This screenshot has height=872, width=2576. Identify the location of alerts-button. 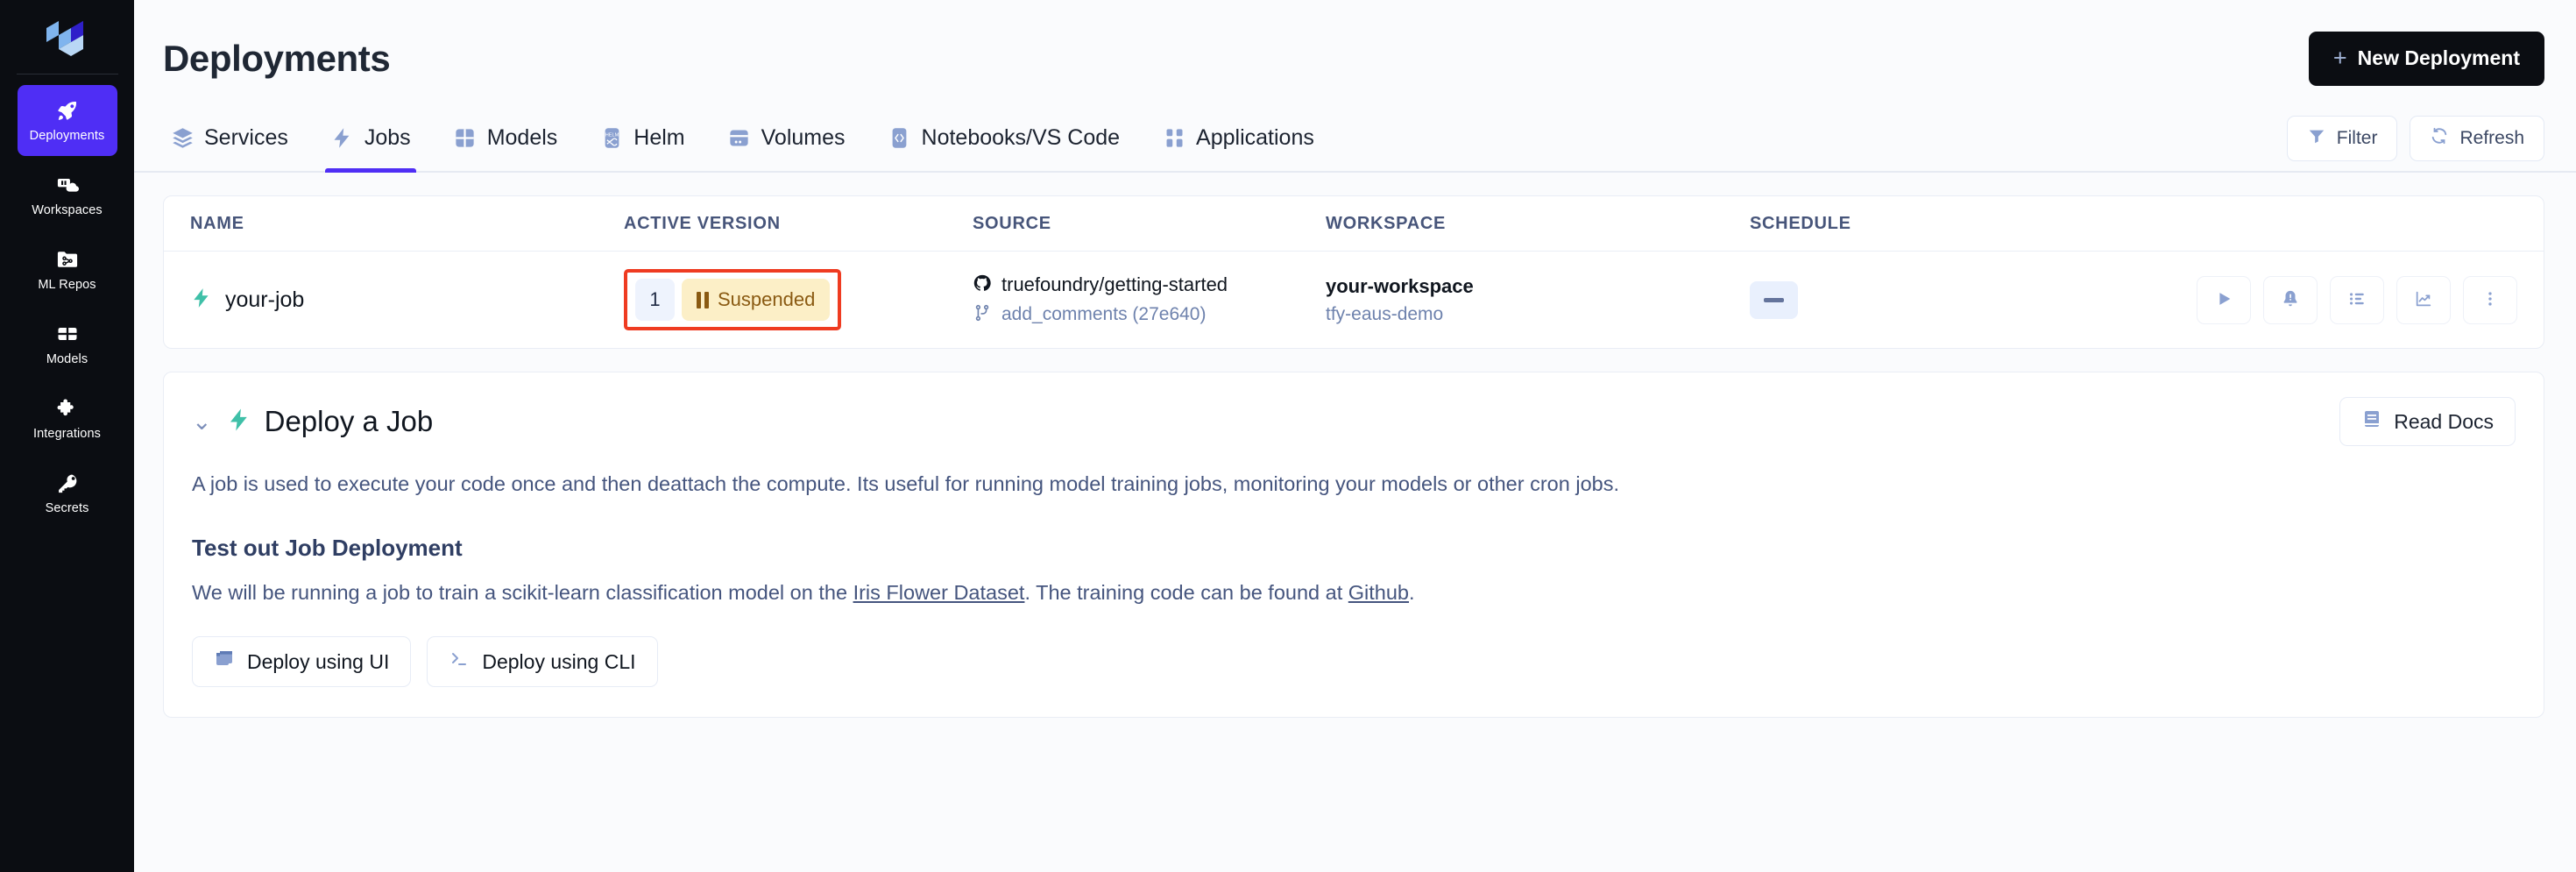
(2290, 299).